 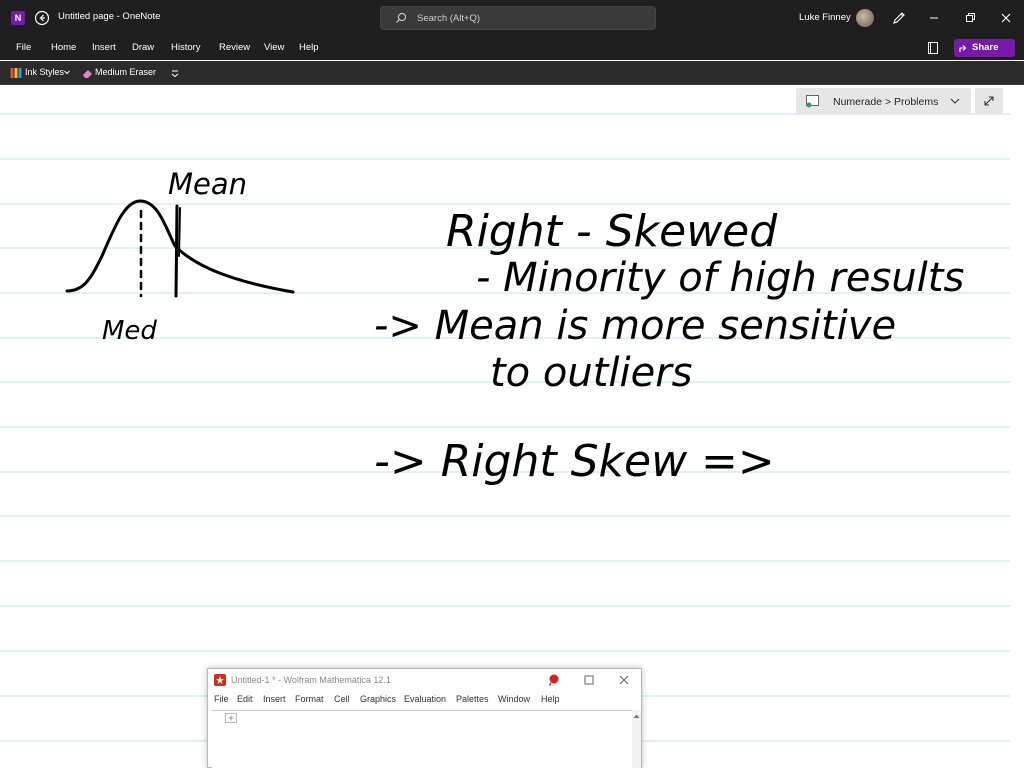 I want to click on mma-menu-help: Help, so click(x=550, y=699).